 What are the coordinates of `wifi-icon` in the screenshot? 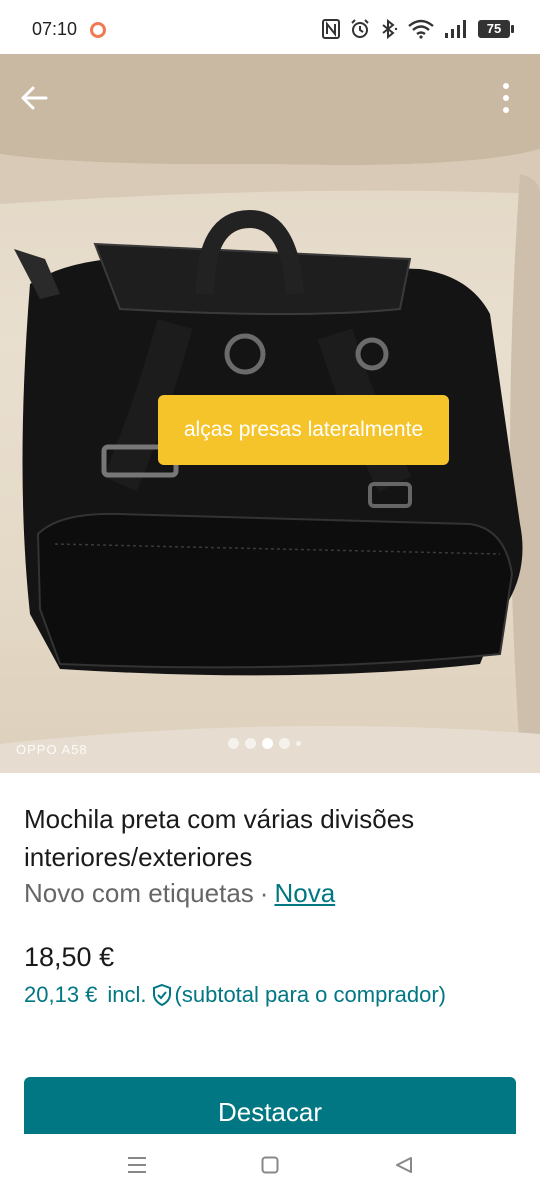 It's located at (421, 29).